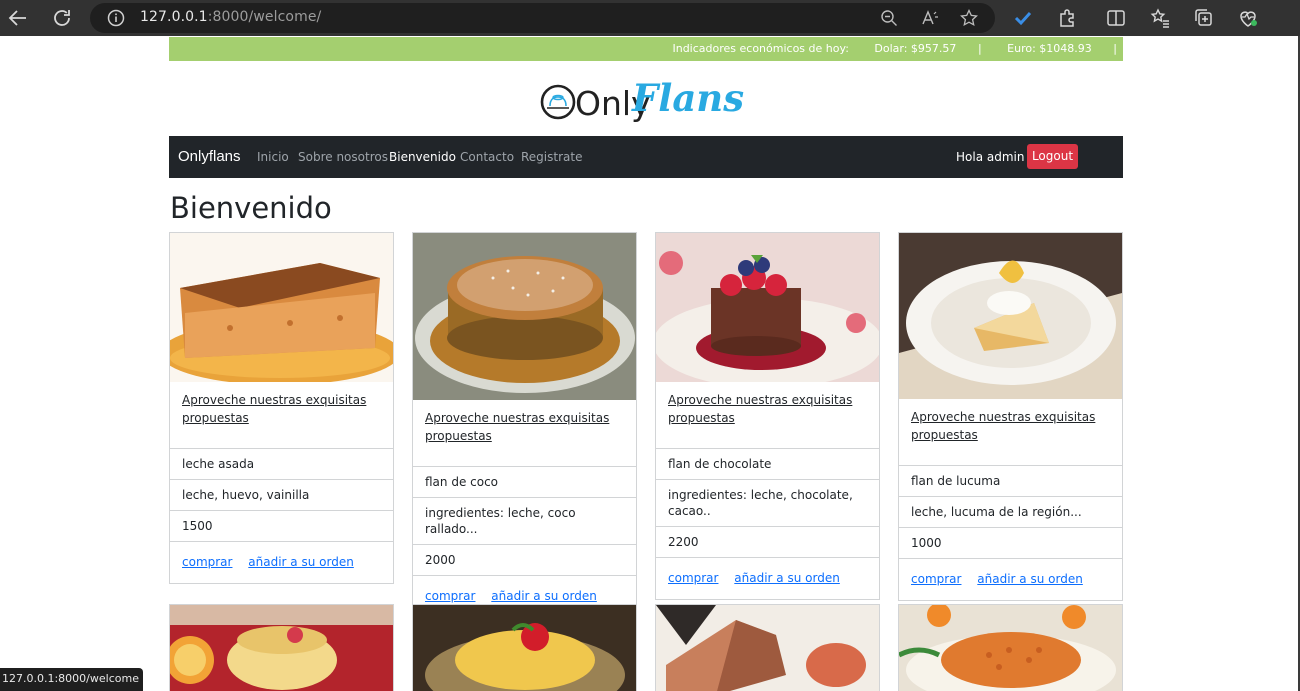  What do you see at coordinates (1010, 542) in the screenshot?
I see `card-product-price: 1000` at bounding box center [1010, 542].